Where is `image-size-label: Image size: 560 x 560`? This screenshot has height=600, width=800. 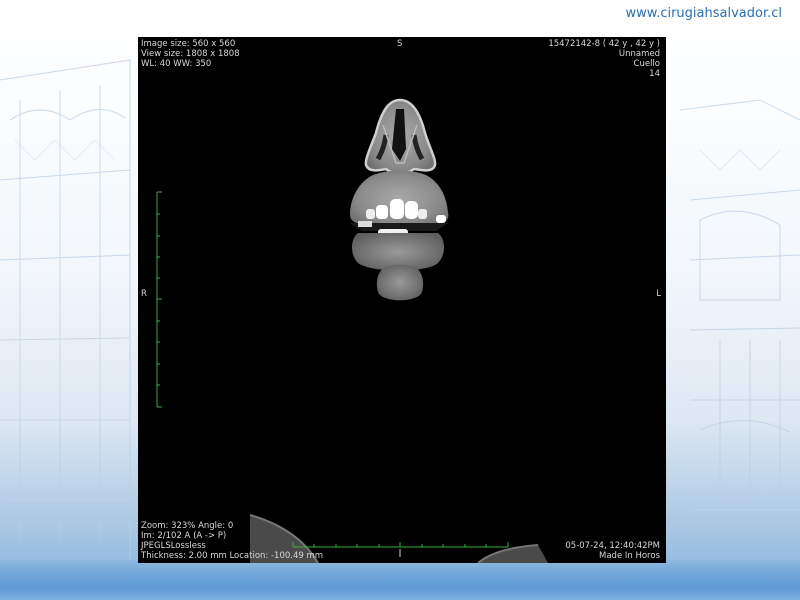 image-size-label: Image size: 560 x 560 is located at coordinates (188, 44).